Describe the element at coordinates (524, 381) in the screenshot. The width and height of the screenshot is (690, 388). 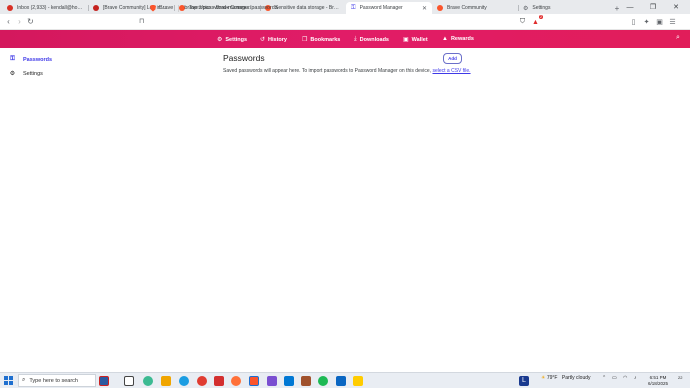
I see `app-l-icon: L` at that location.